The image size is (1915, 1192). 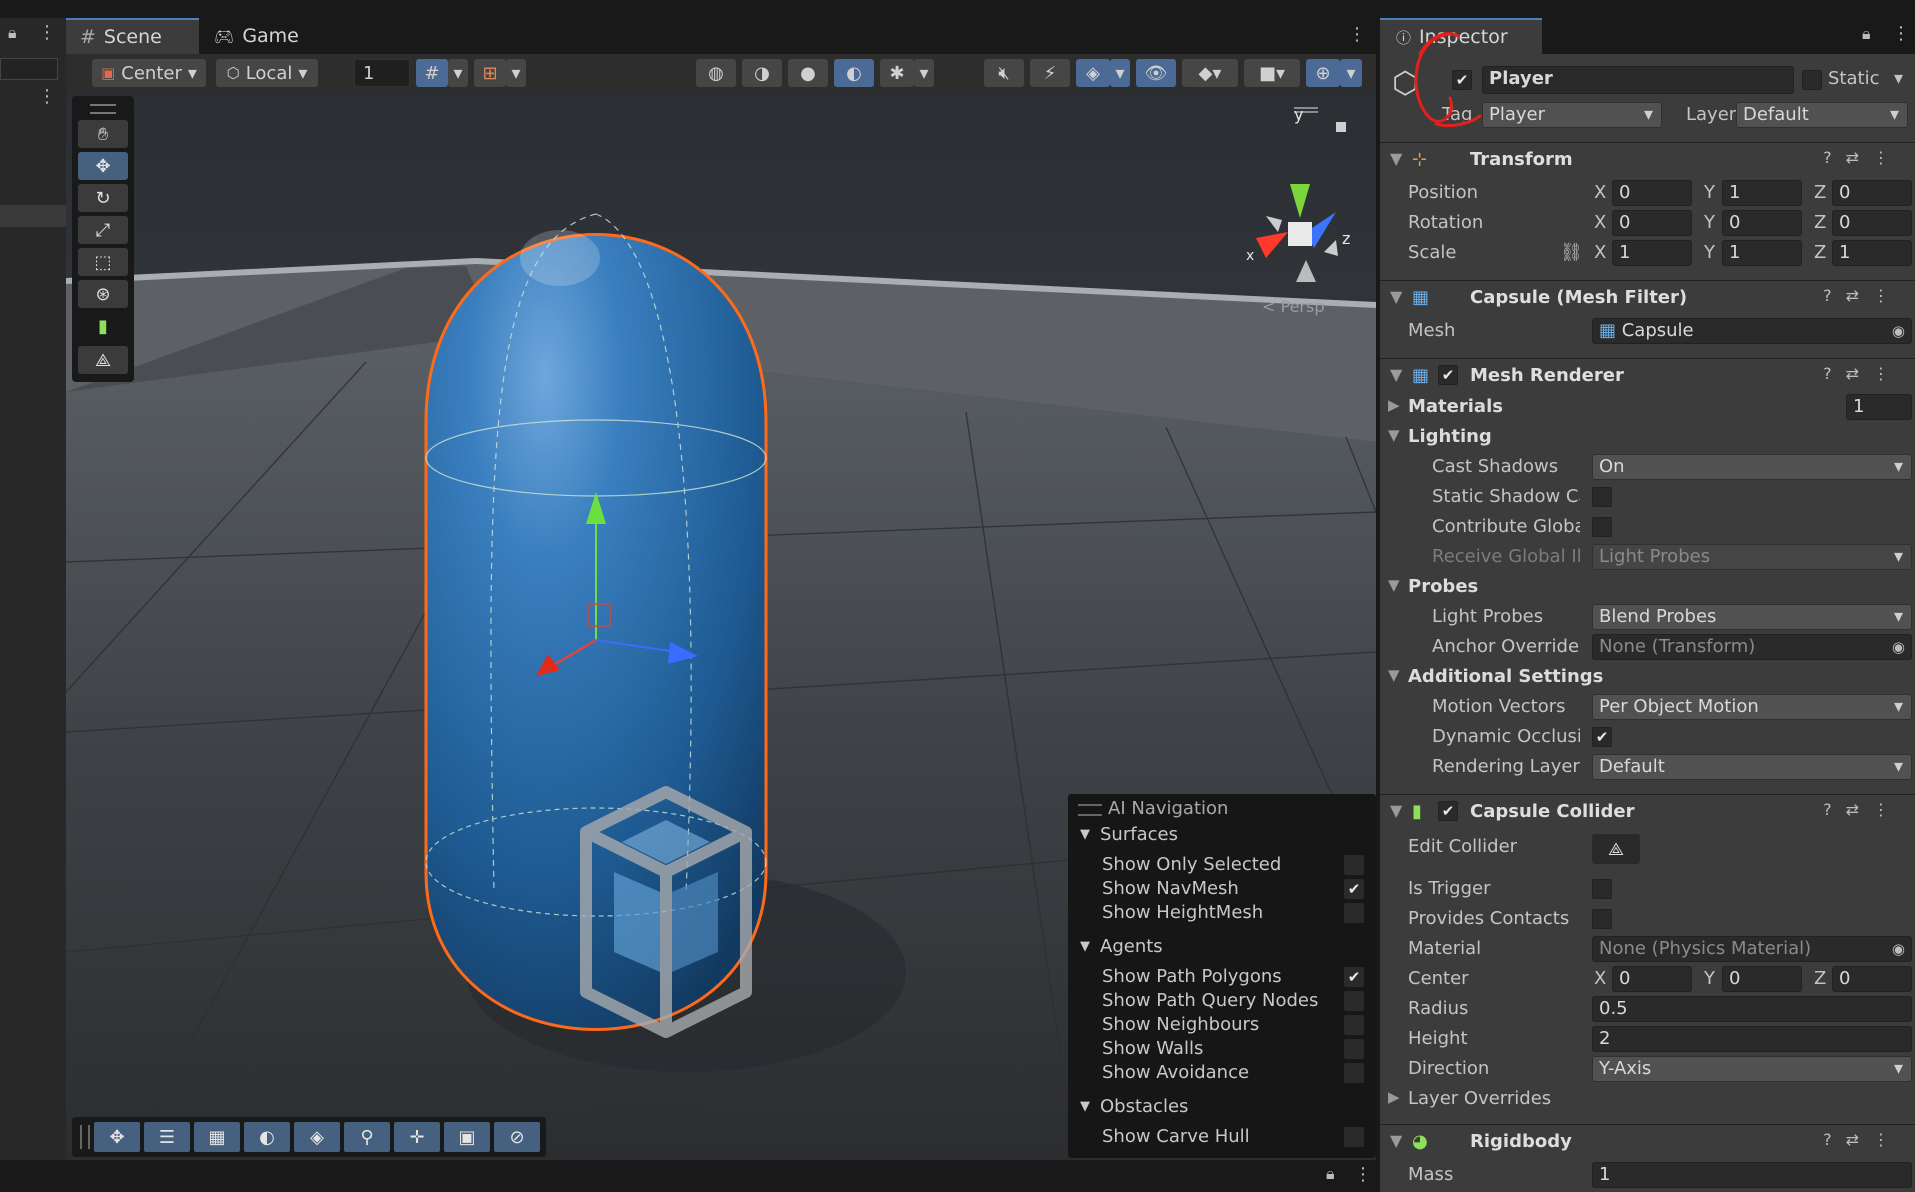 What do you see at coordinates (103, 326) in the screenshot?
I see `collider-tool-button: ▮` at bounding box center [103, 326].